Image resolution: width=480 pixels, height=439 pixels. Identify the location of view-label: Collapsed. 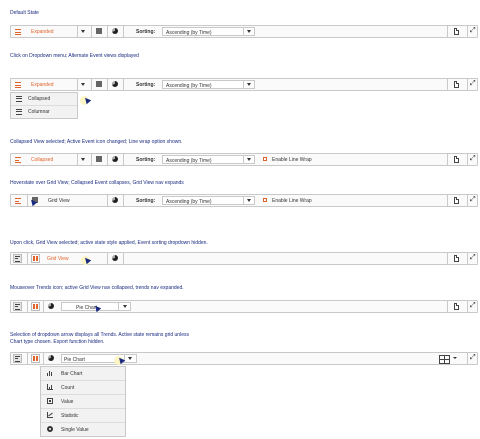
(42, 160).